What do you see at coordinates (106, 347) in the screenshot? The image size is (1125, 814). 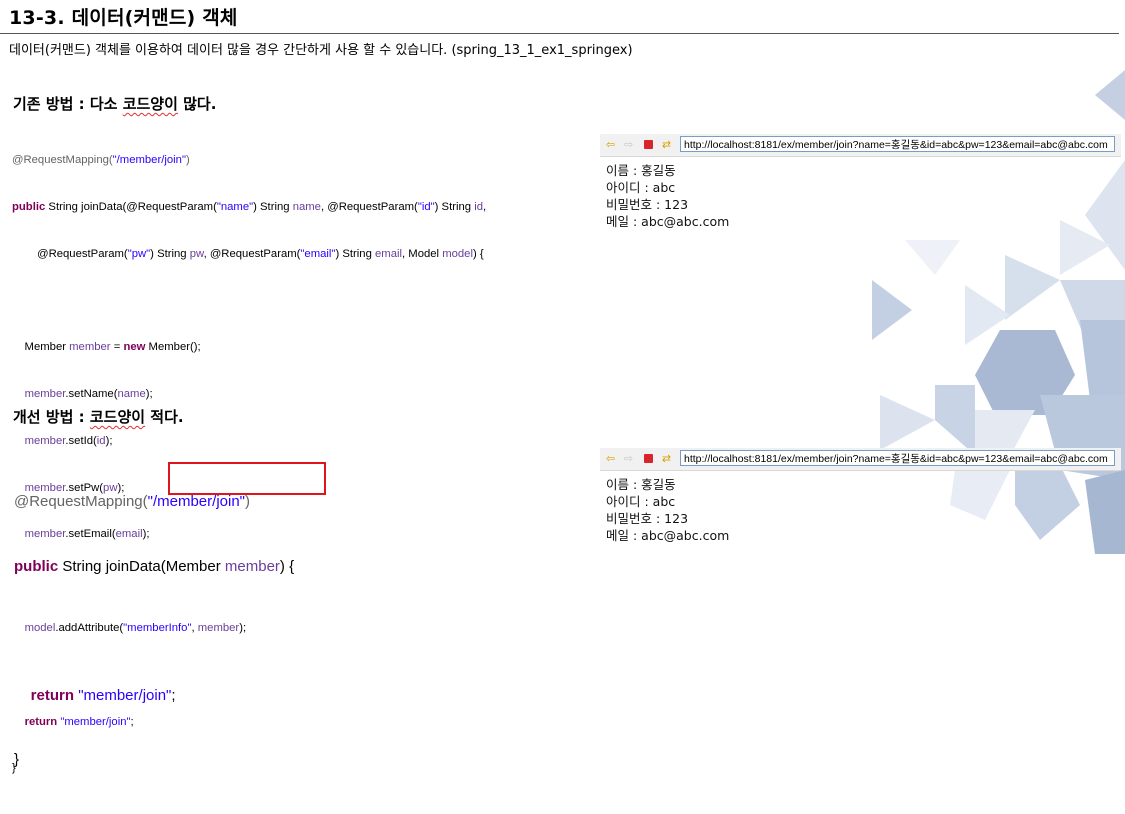 I see `code1-line-5: Member member = new Member();` at bounding box center [106, 347].